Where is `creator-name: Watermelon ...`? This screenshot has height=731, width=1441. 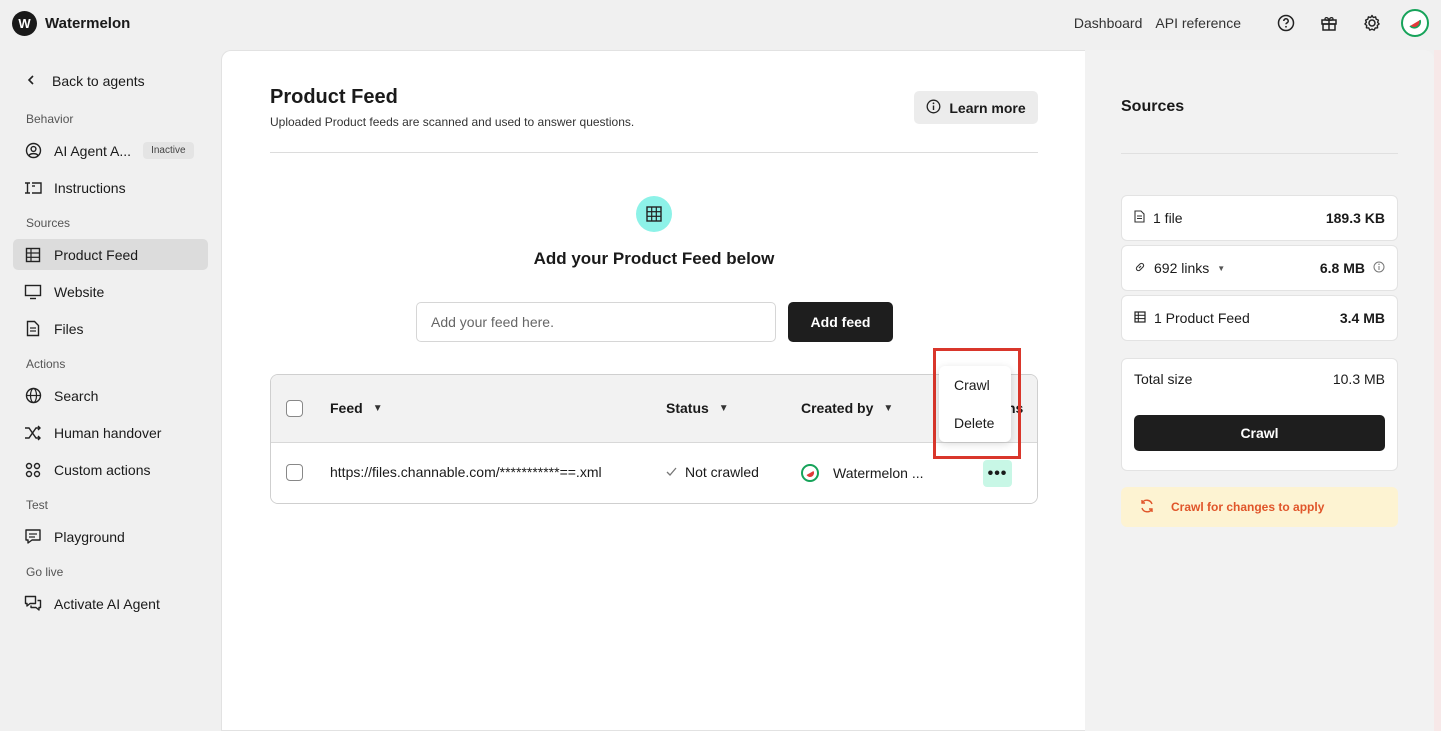
creator-name: Watermelon ... is located at coordinates (878, 473).